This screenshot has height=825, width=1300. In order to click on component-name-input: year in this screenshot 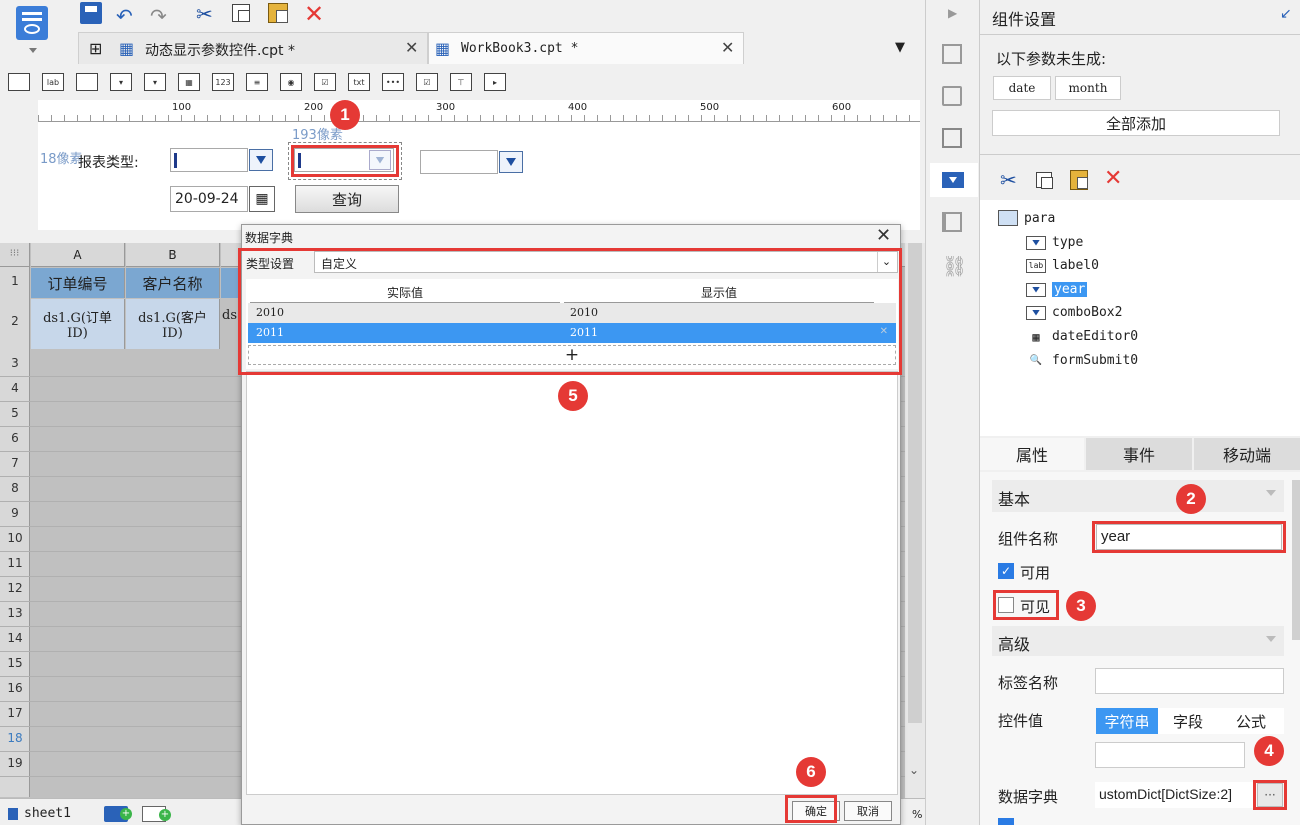, I will do `click(1189, 537)`.